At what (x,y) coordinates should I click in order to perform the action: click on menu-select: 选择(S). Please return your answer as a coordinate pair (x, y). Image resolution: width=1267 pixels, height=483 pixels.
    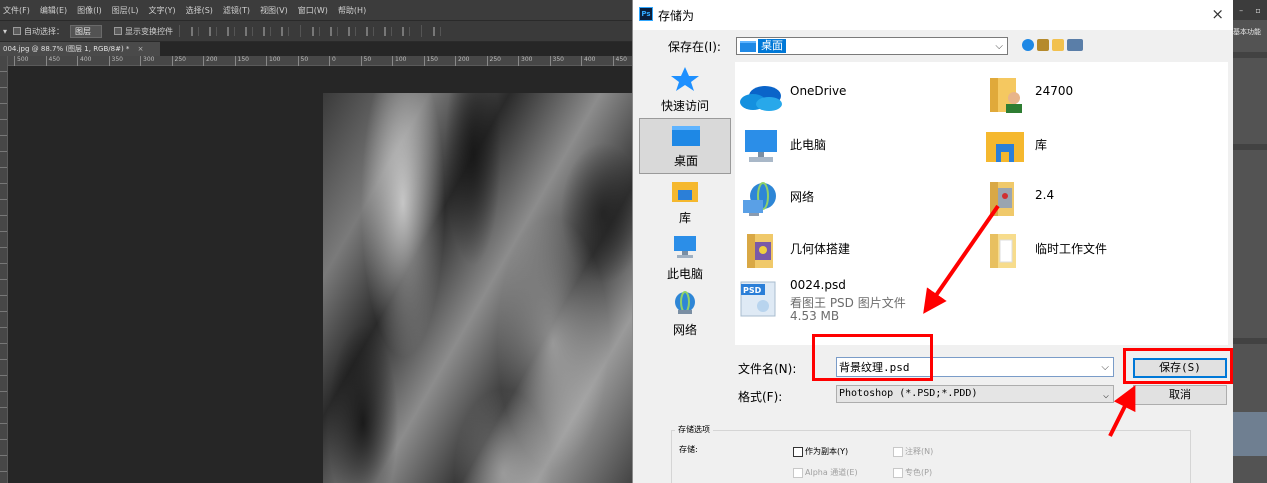
    Looking at the image, I should click on (199, 10).